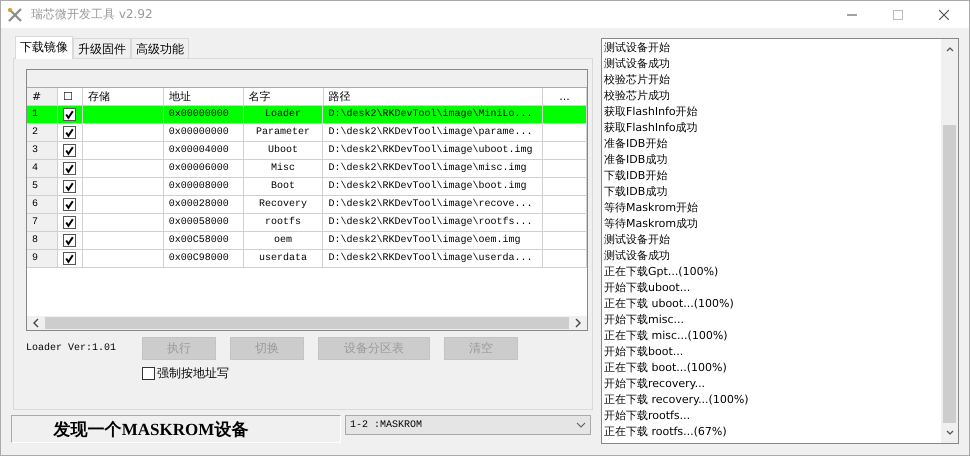  Describe the element at coordinates (42, 132) in the screenshot. I see `table-cell: 2` at that location.